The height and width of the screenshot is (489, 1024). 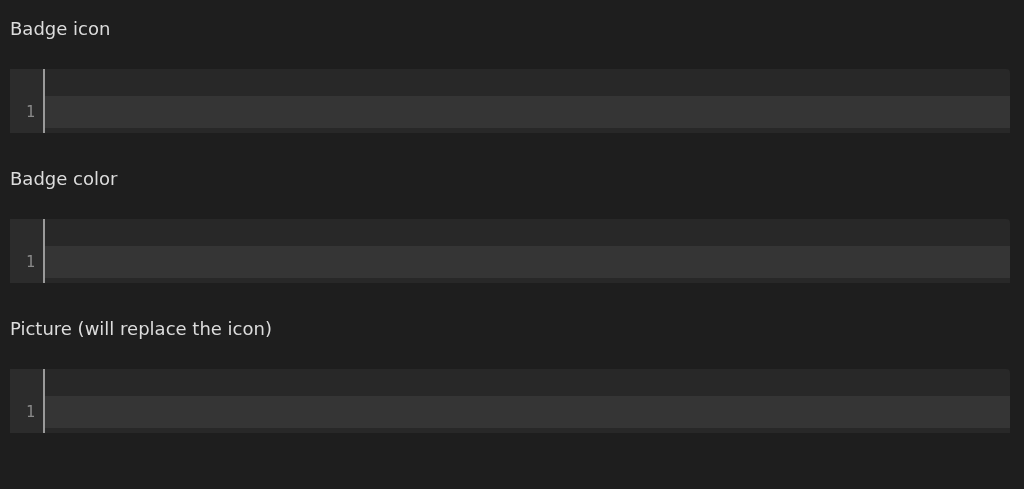 What do you see at coordinates (60, 29) in the screenshot?
I see `field-label: Badge icon` at bounding box center [60, 29].